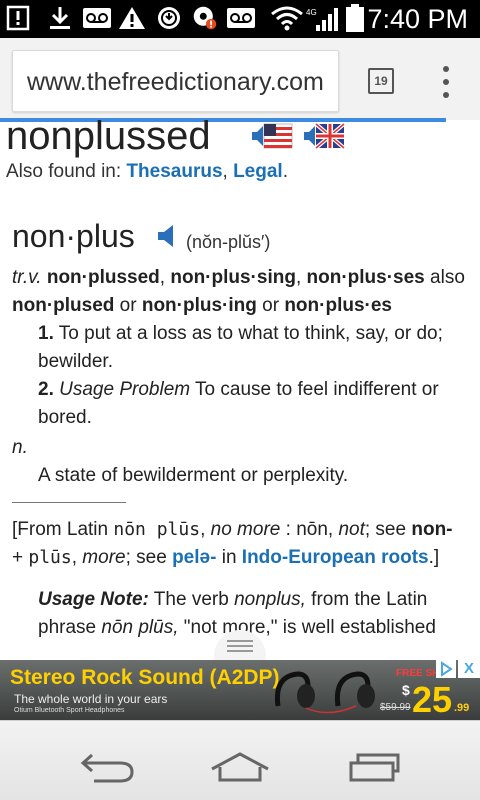  Describe the element at coordinates (122, 389) in the screenshot. I see `usage-label: Usage Problem` at that location.